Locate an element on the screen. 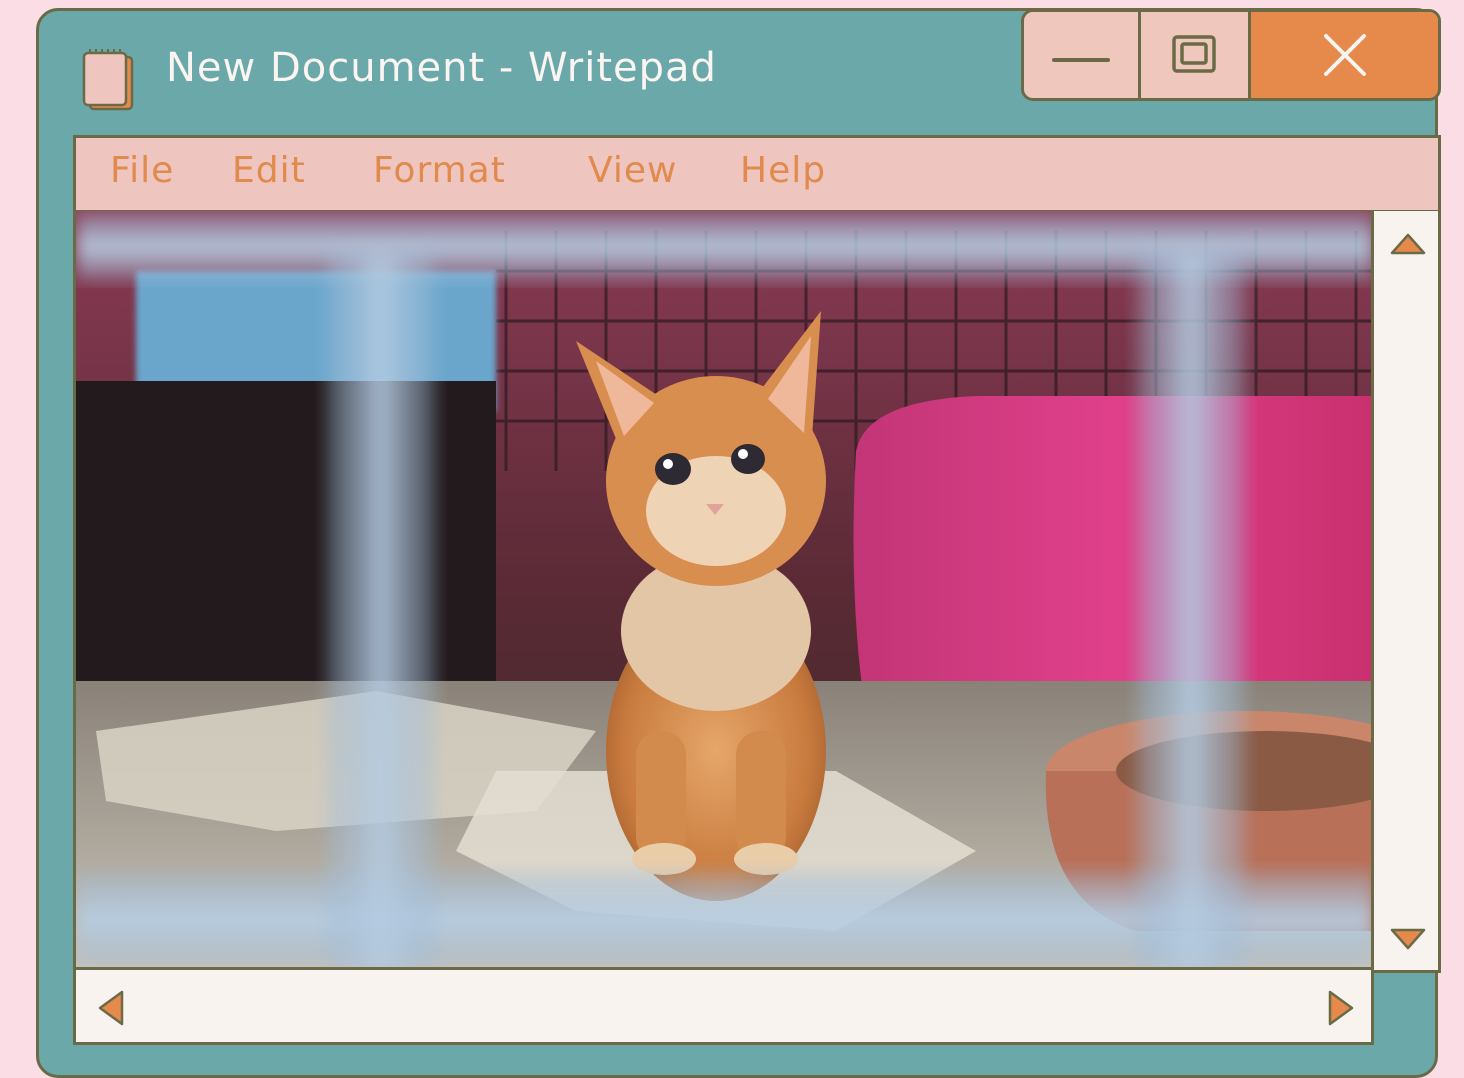  menu-file: File is located at coordinates (142, 170).